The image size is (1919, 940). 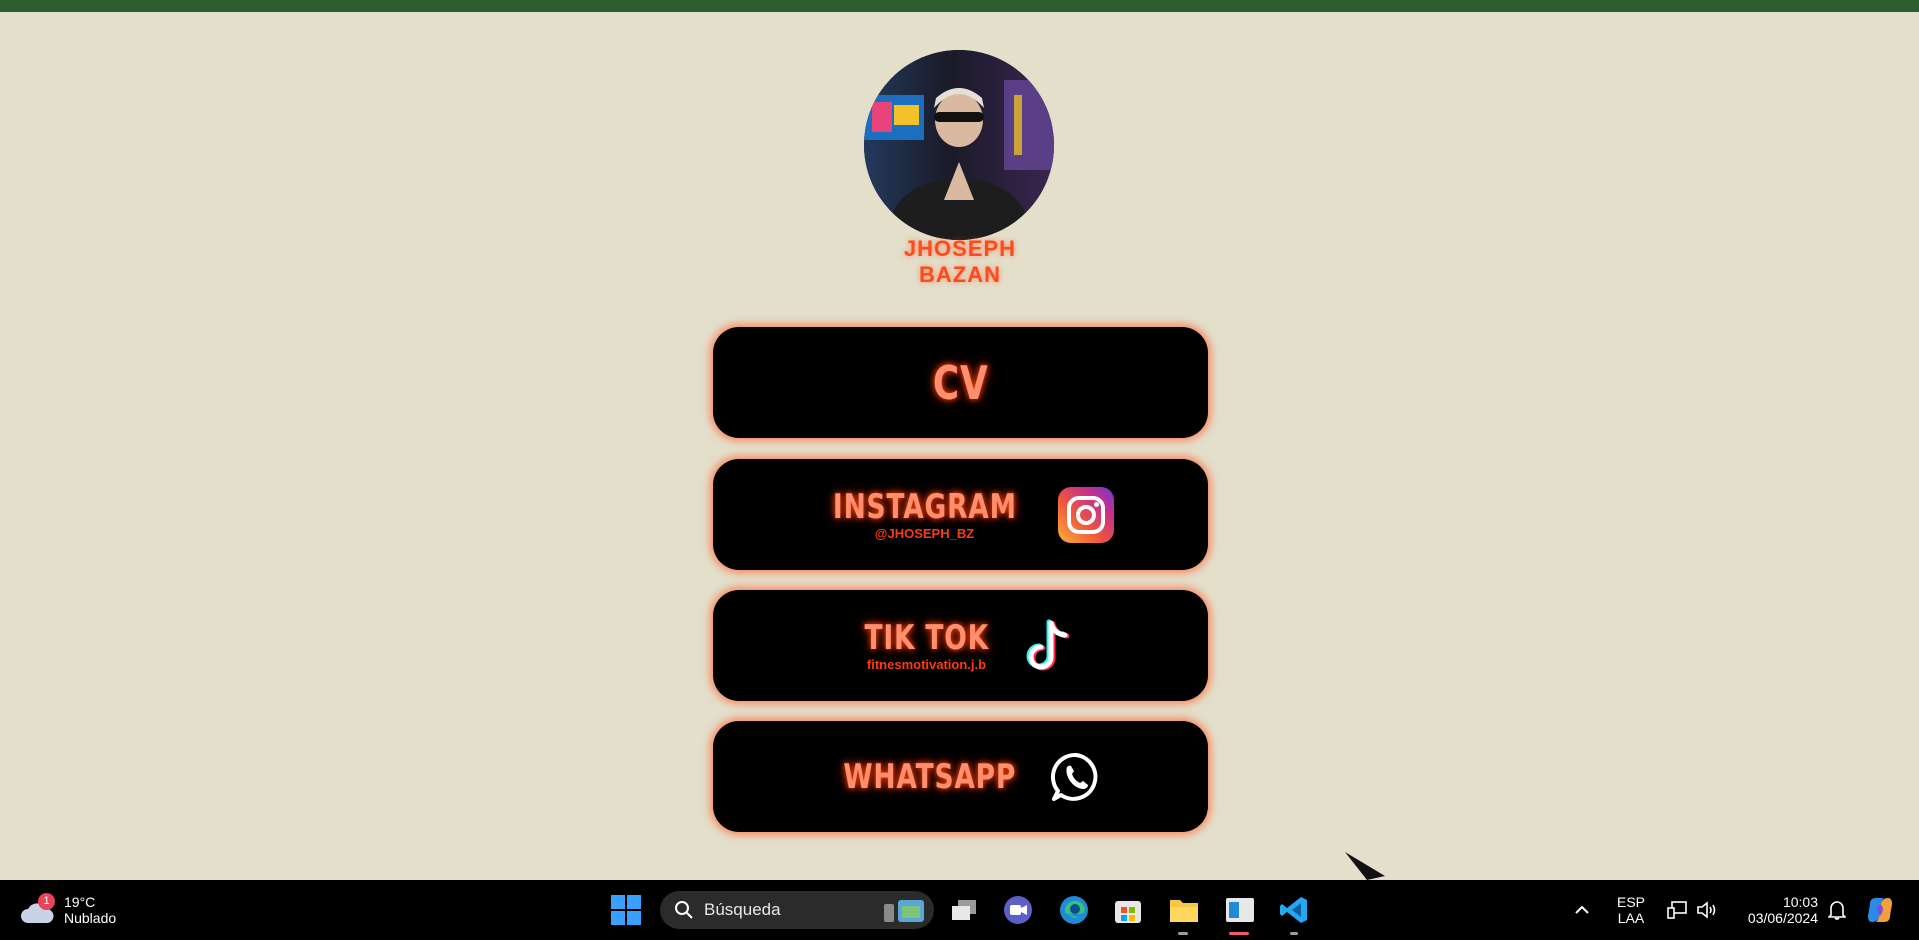 What do you see at coordinates (1782, 918) in the screenshot?
I see `clock-date: 03/06/2024` at bounding box center [1782, 918].